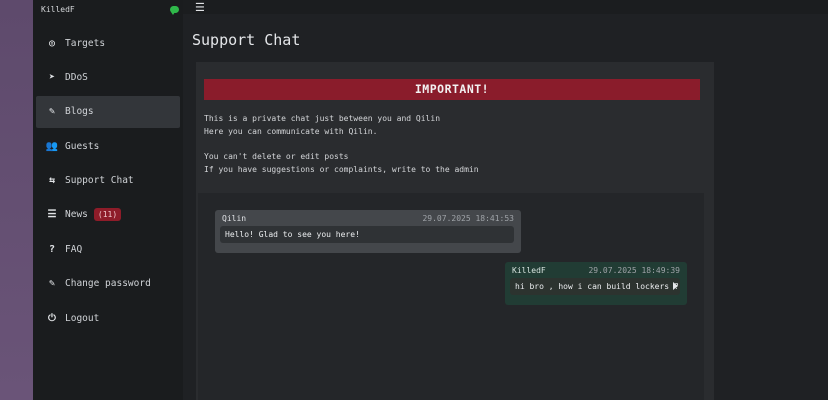 This screenshot has height=400, width=828. Describe the element at coordinates (82, 318) in the screenshot. I see `sidebar-item-label: Logout` at that location.